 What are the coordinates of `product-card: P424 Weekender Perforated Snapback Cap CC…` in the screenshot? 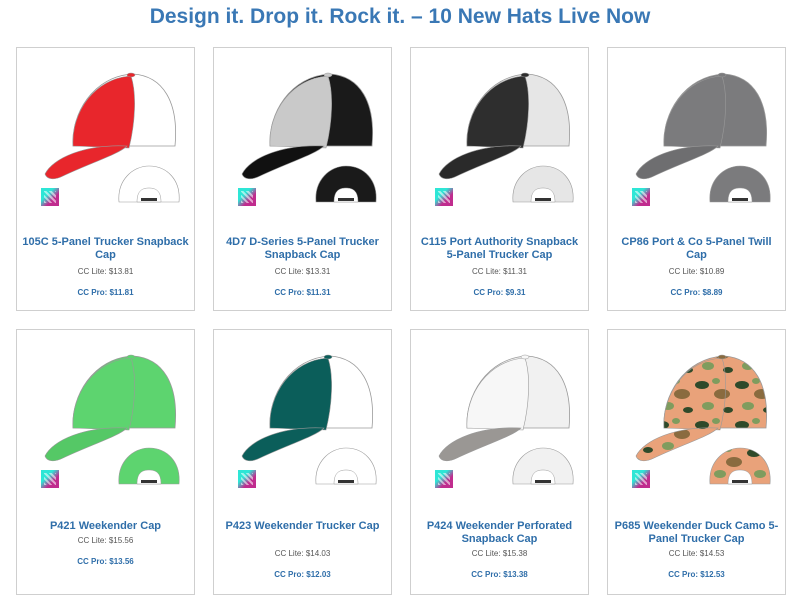 It's located at (499, 462).